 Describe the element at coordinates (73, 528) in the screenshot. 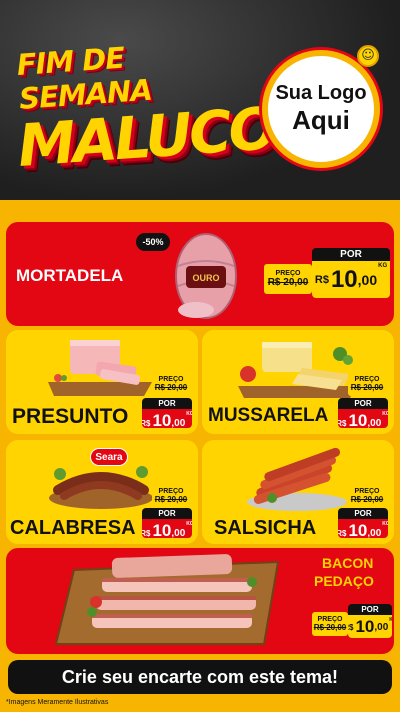

I see `product-name: CALABRESA` at that location.